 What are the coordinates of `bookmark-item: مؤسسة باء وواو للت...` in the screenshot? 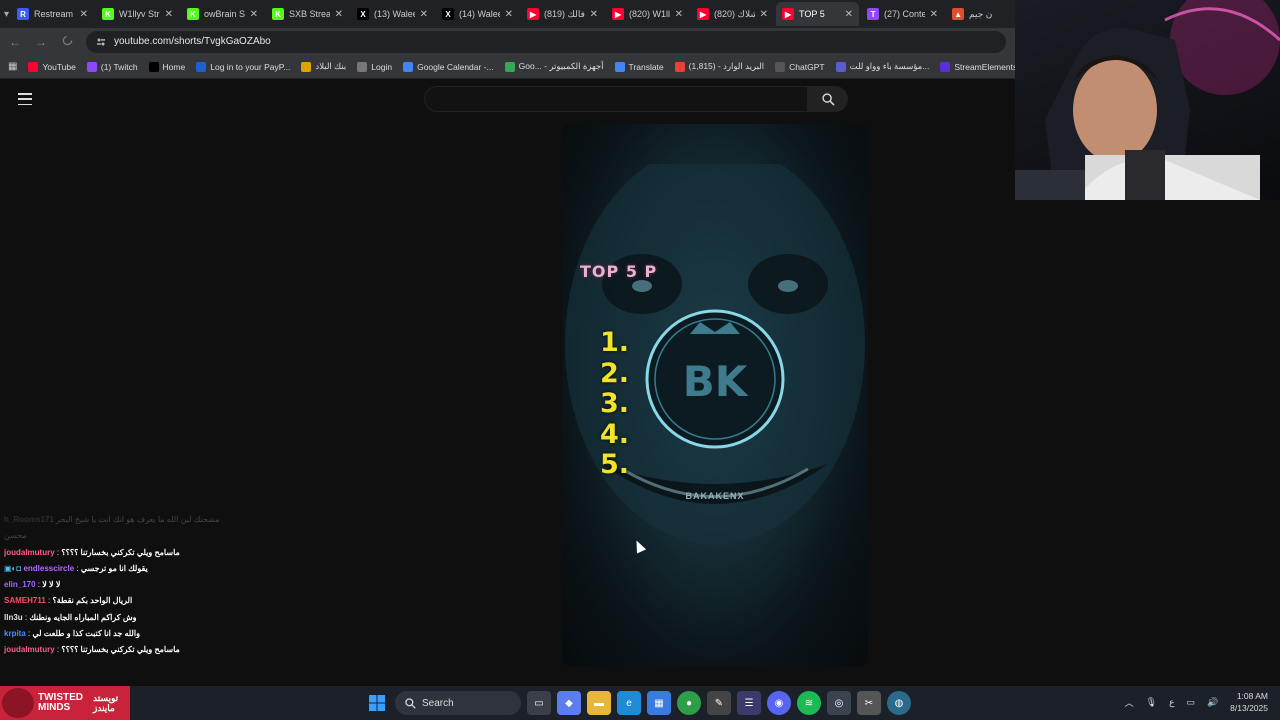 It's located at (882, 66).